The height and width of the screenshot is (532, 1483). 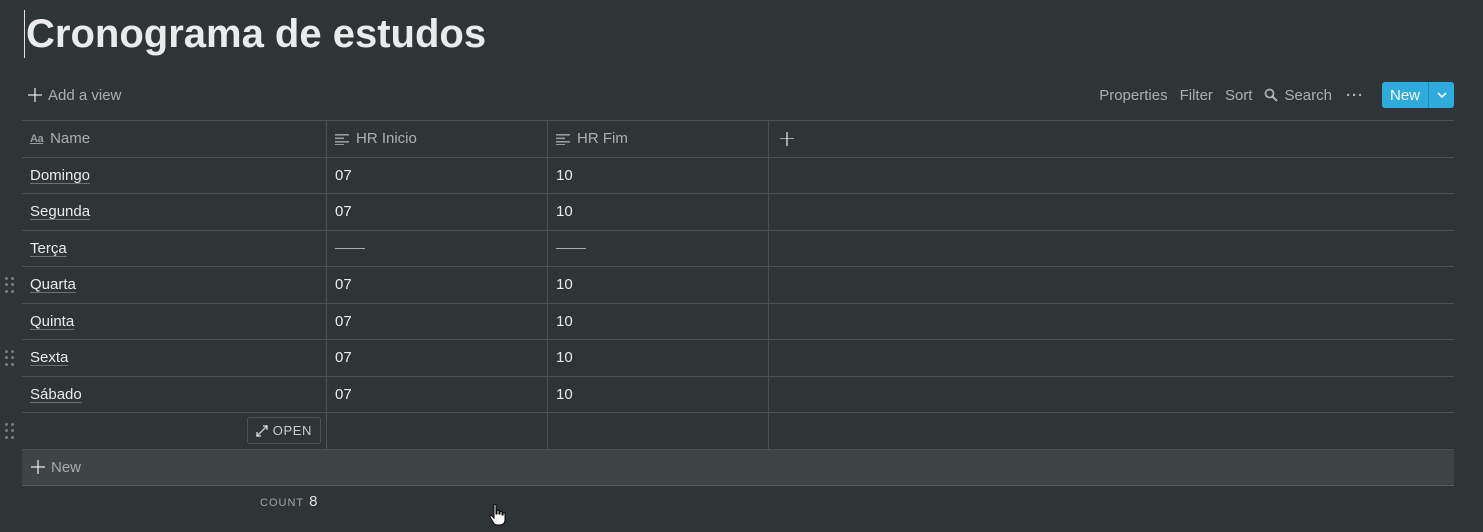 I want to click on open-label: OPEN, so click(x=292, y=431).